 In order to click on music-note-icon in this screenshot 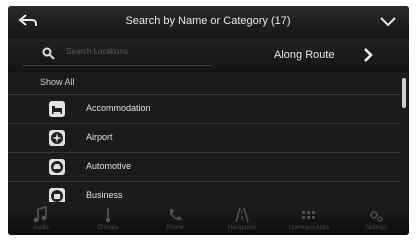, I will do `click(40, 214)`.